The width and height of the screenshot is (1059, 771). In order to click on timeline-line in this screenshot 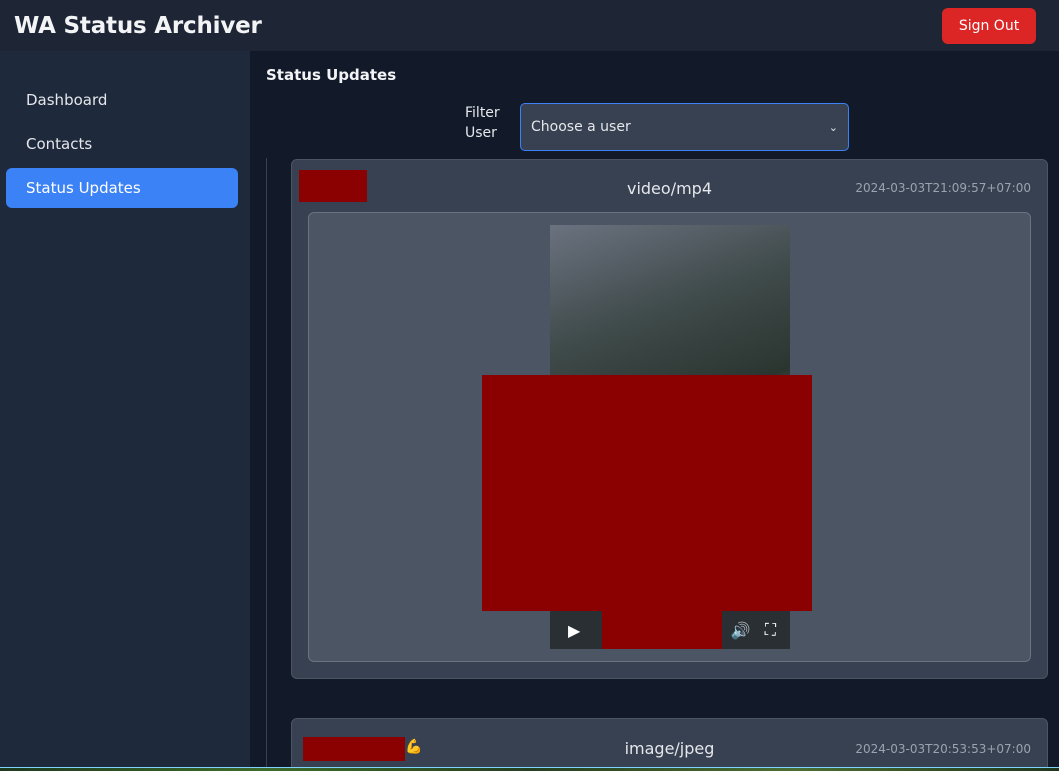, I will do `click(266, 464)`.